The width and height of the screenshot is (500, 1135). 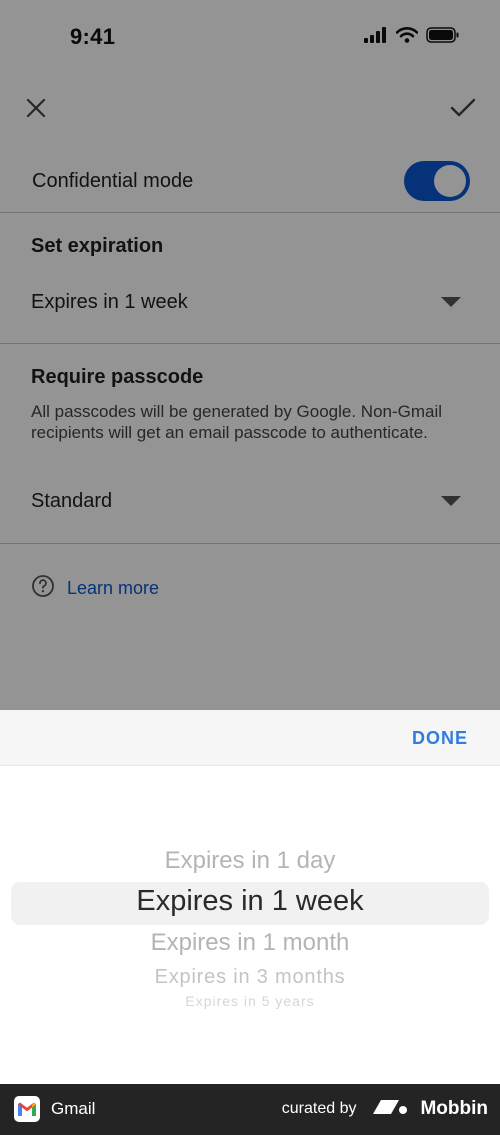 I want to click on status-icons, so click(x=412, y=37).